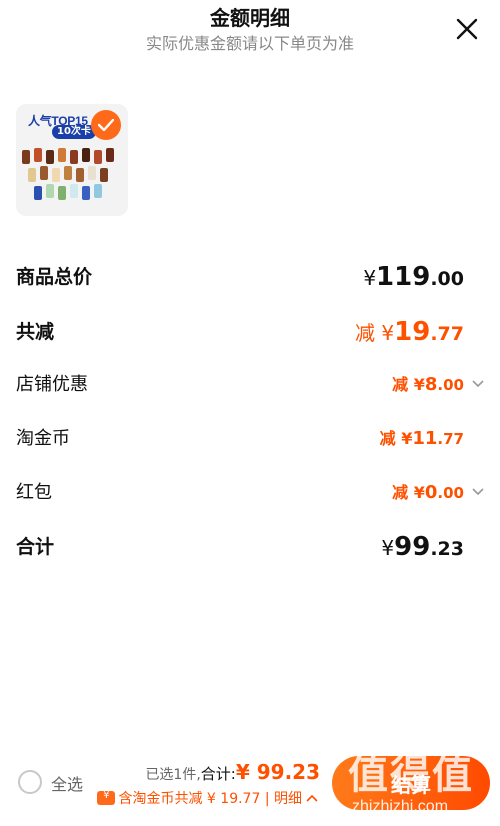 This screenshot has height=826, width=500. I want to click on row-label: 红包, so click(34, 492).